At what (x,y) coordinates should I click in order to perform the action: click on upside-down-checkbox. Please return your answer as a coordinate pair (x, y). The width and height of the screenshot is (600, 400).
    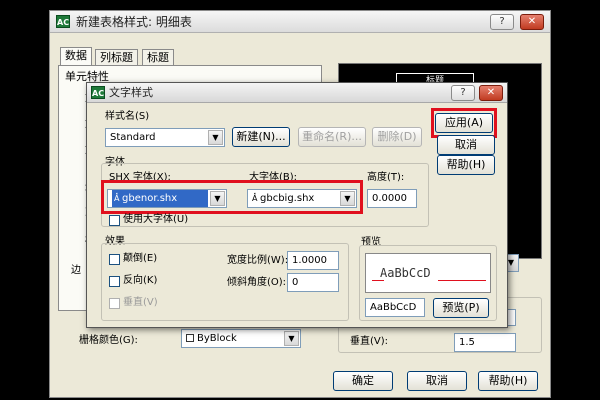
    Looking at the image, I should click on (114, 259).